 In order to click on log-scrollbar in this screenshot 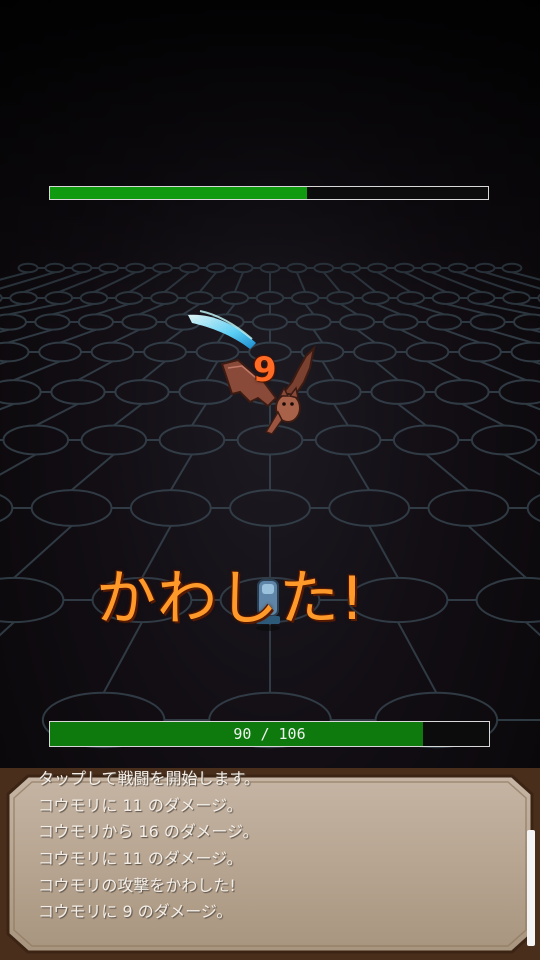, I will do `click(531, 888)`.